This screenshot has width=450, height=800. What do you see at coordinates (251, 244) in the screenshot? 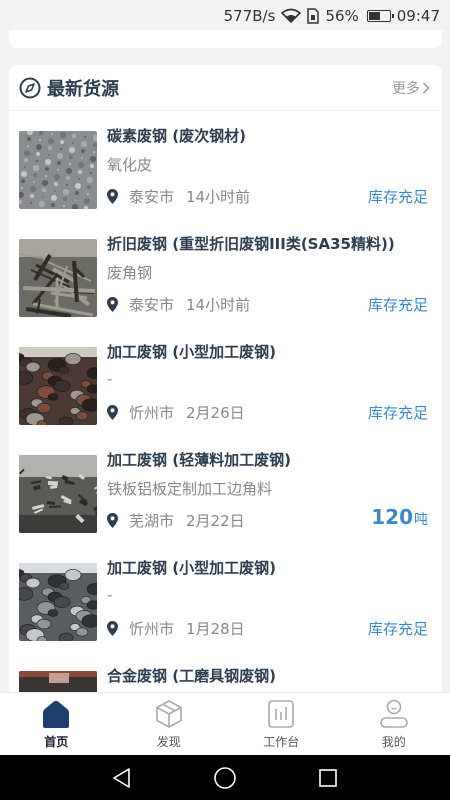
I see `item-title: 折旧废钢 (重型折旧废钢III类(SA35精料))` at bounding box center [251, 244].